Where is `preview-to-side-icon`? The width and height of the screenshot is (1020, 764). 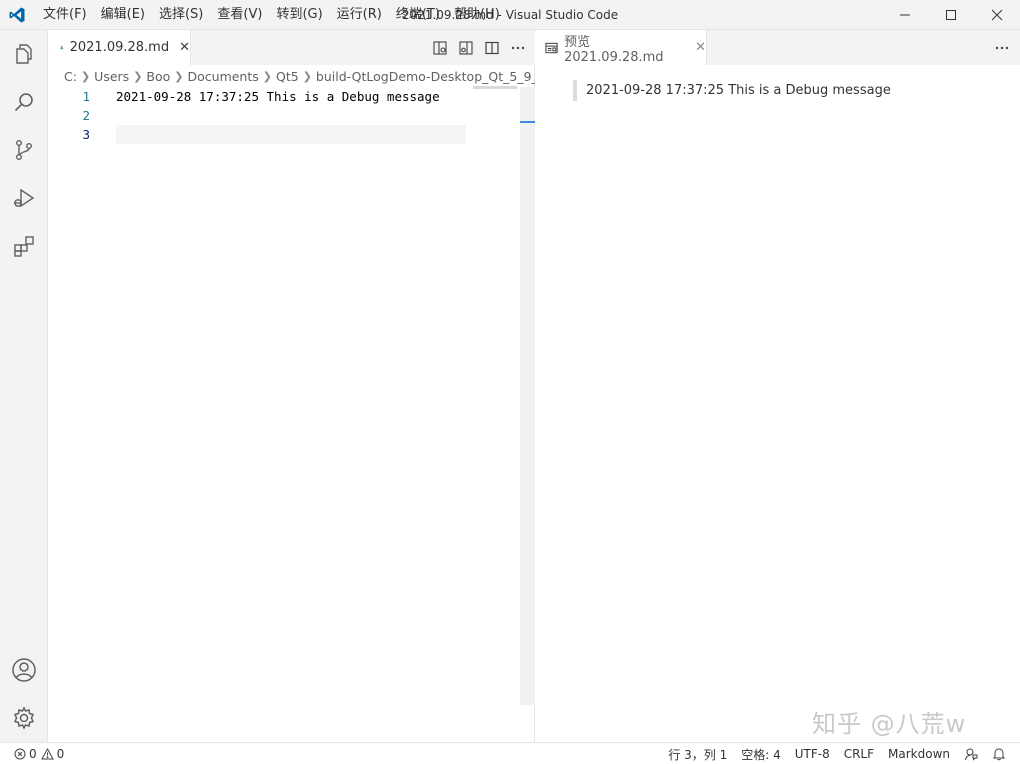
preview-to-side-icon is located at coordinates (466, 47).